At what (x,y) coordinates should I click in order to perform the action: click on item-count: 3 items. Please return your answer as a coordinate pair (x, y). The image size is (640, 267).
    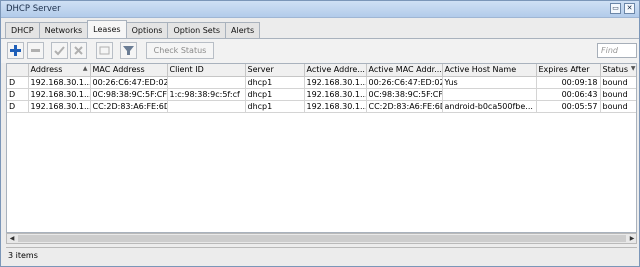
    Looking at the image, I should click on (23, 255).